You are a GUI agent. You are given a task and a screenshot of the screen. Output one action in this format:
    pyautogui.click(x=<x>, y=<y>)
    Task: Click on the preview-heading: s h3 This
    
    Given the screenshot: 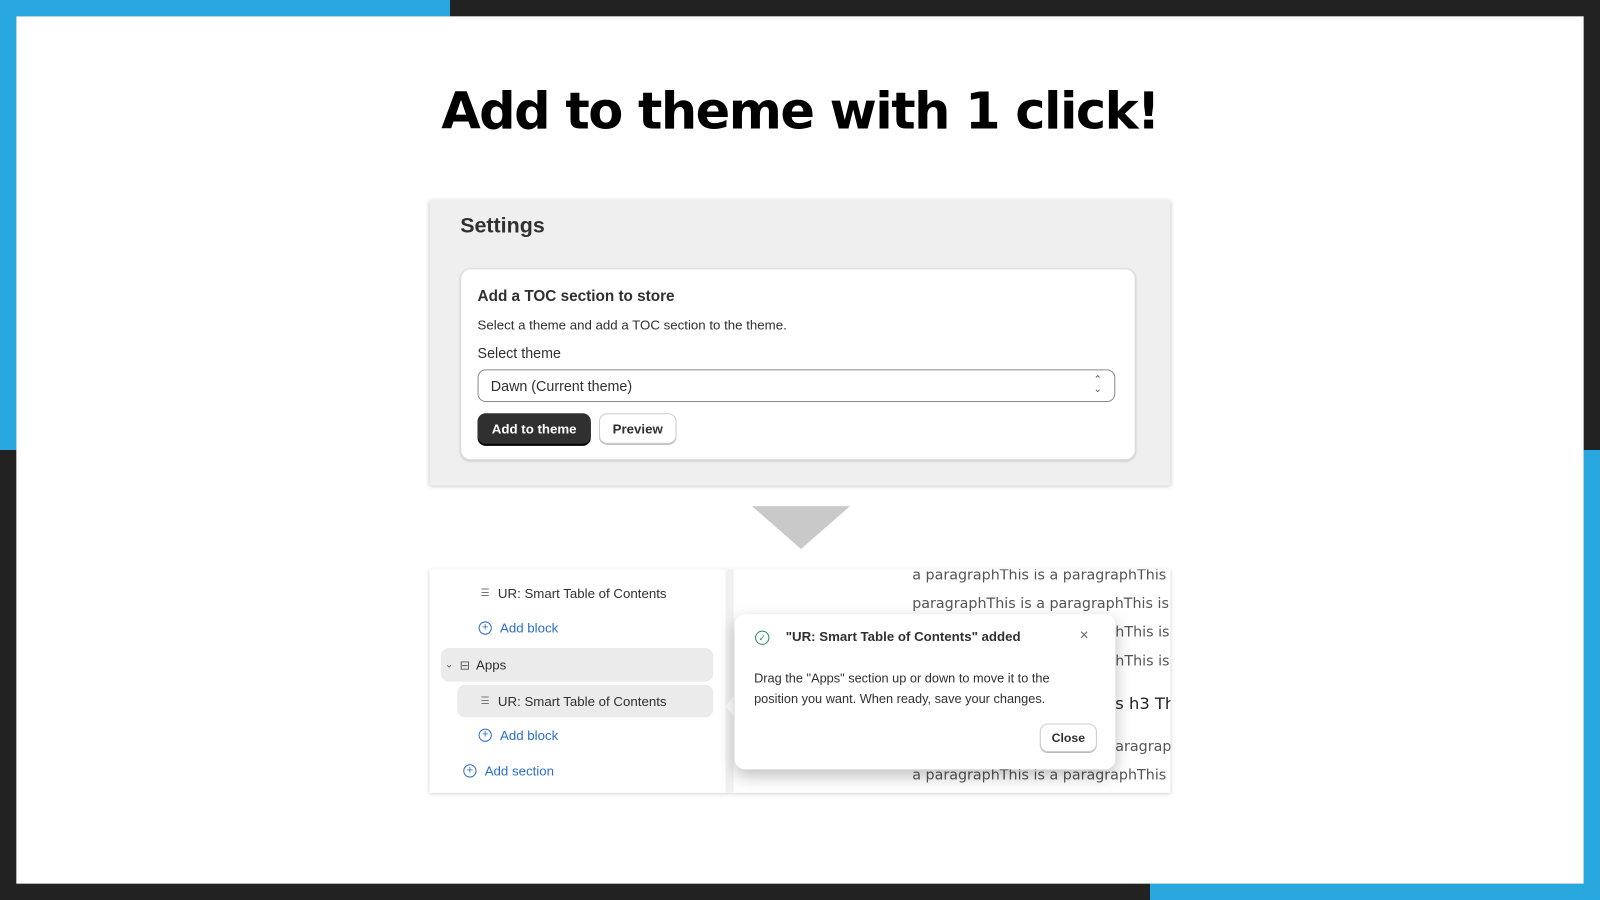 What is the action you would take?
    pyautogui.click(x=1142, y=703)
    